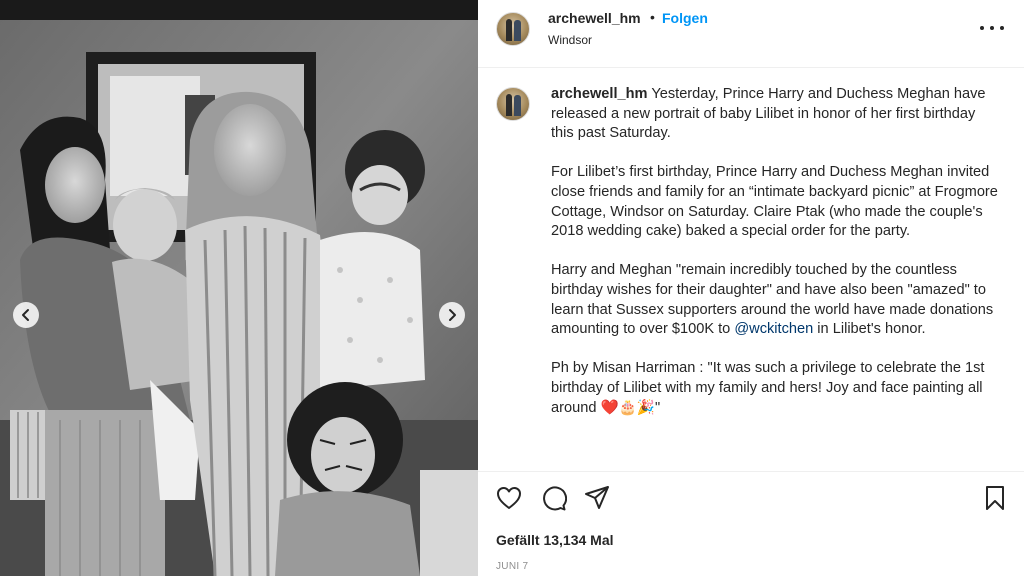 The image size is (1024, 576). What do you see at coordinates (513, 104) in the screenshot?
I see `caption-avatar` at bounding box center [513, 104].